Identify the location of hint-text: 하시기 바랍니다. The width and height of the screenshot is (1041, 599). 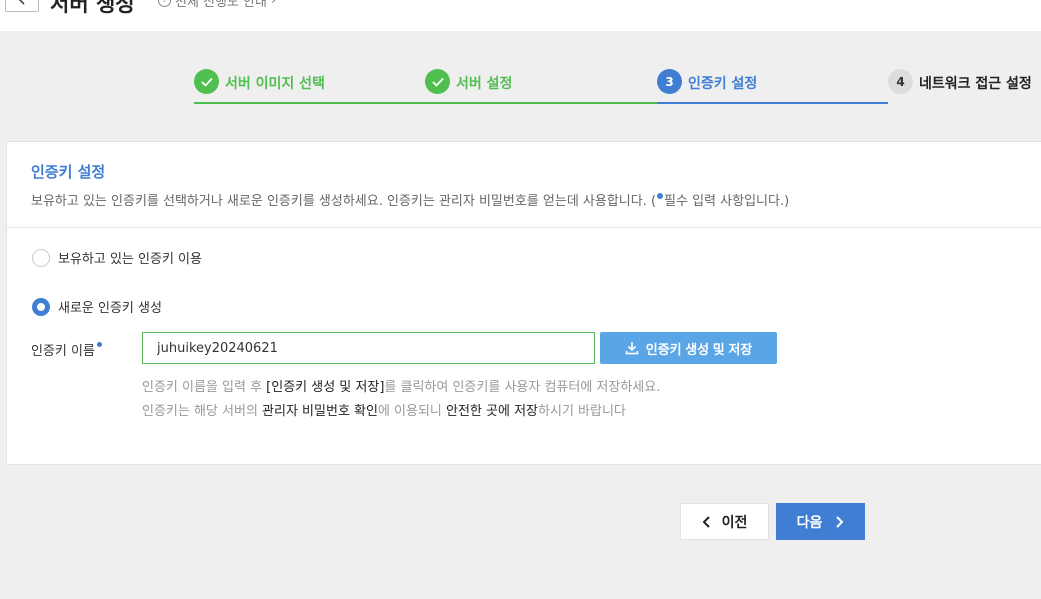
(582, 411).